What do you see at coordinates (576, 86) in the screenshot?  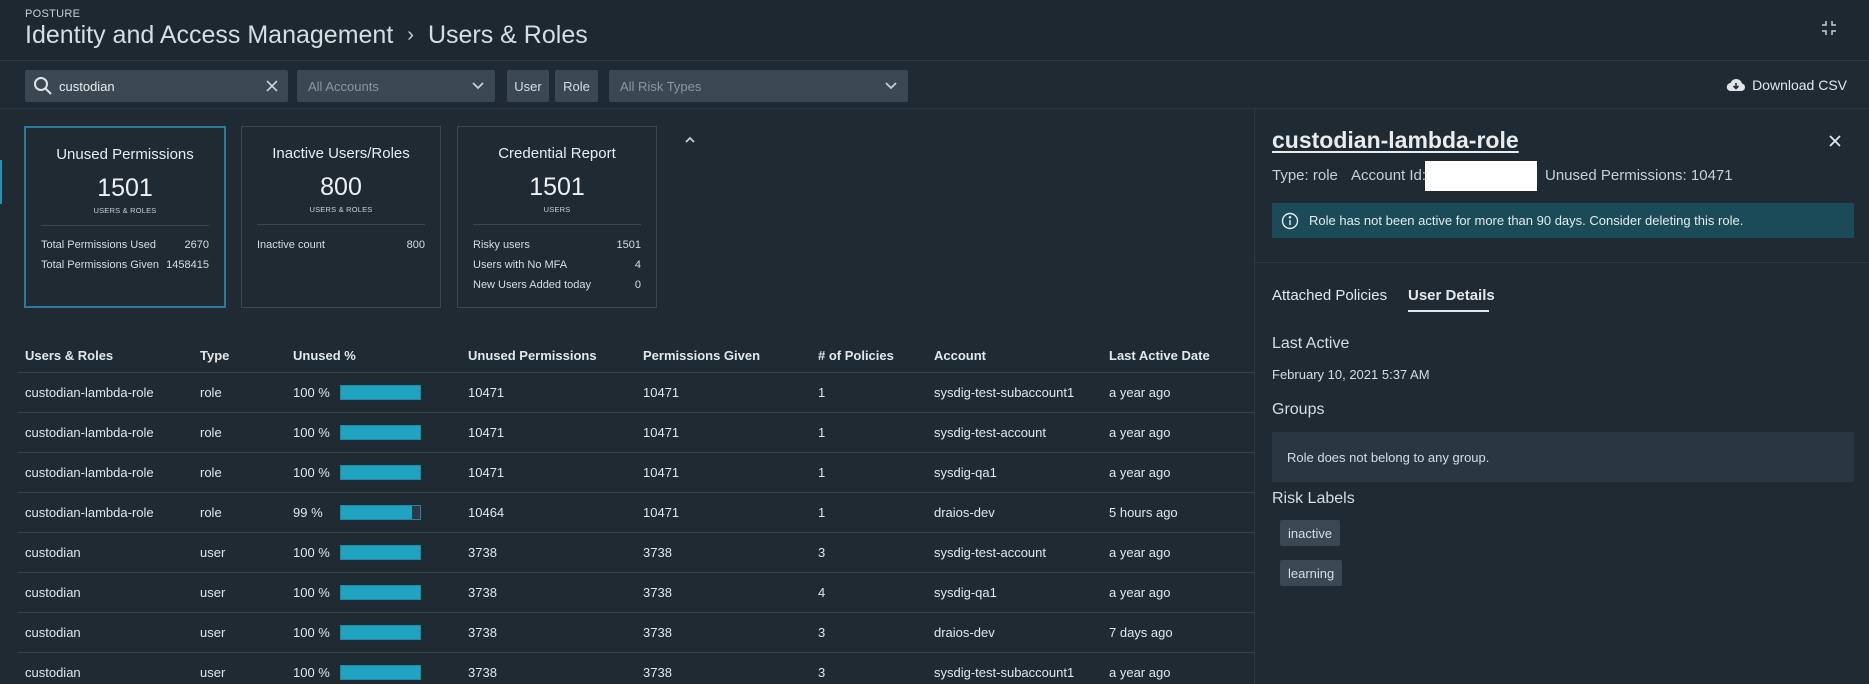 I see `role-filter-button: Role` at bounding box center [576, 86].